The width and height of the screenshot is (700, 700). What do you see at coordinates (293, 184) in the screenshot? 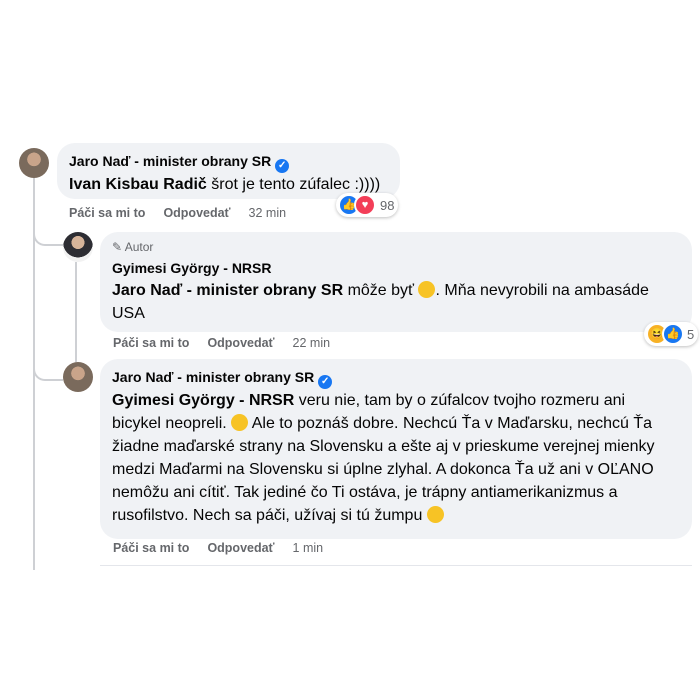
I see `comment-body: šrot je tento zúfalec :))))` at bounding box center [293, 184].